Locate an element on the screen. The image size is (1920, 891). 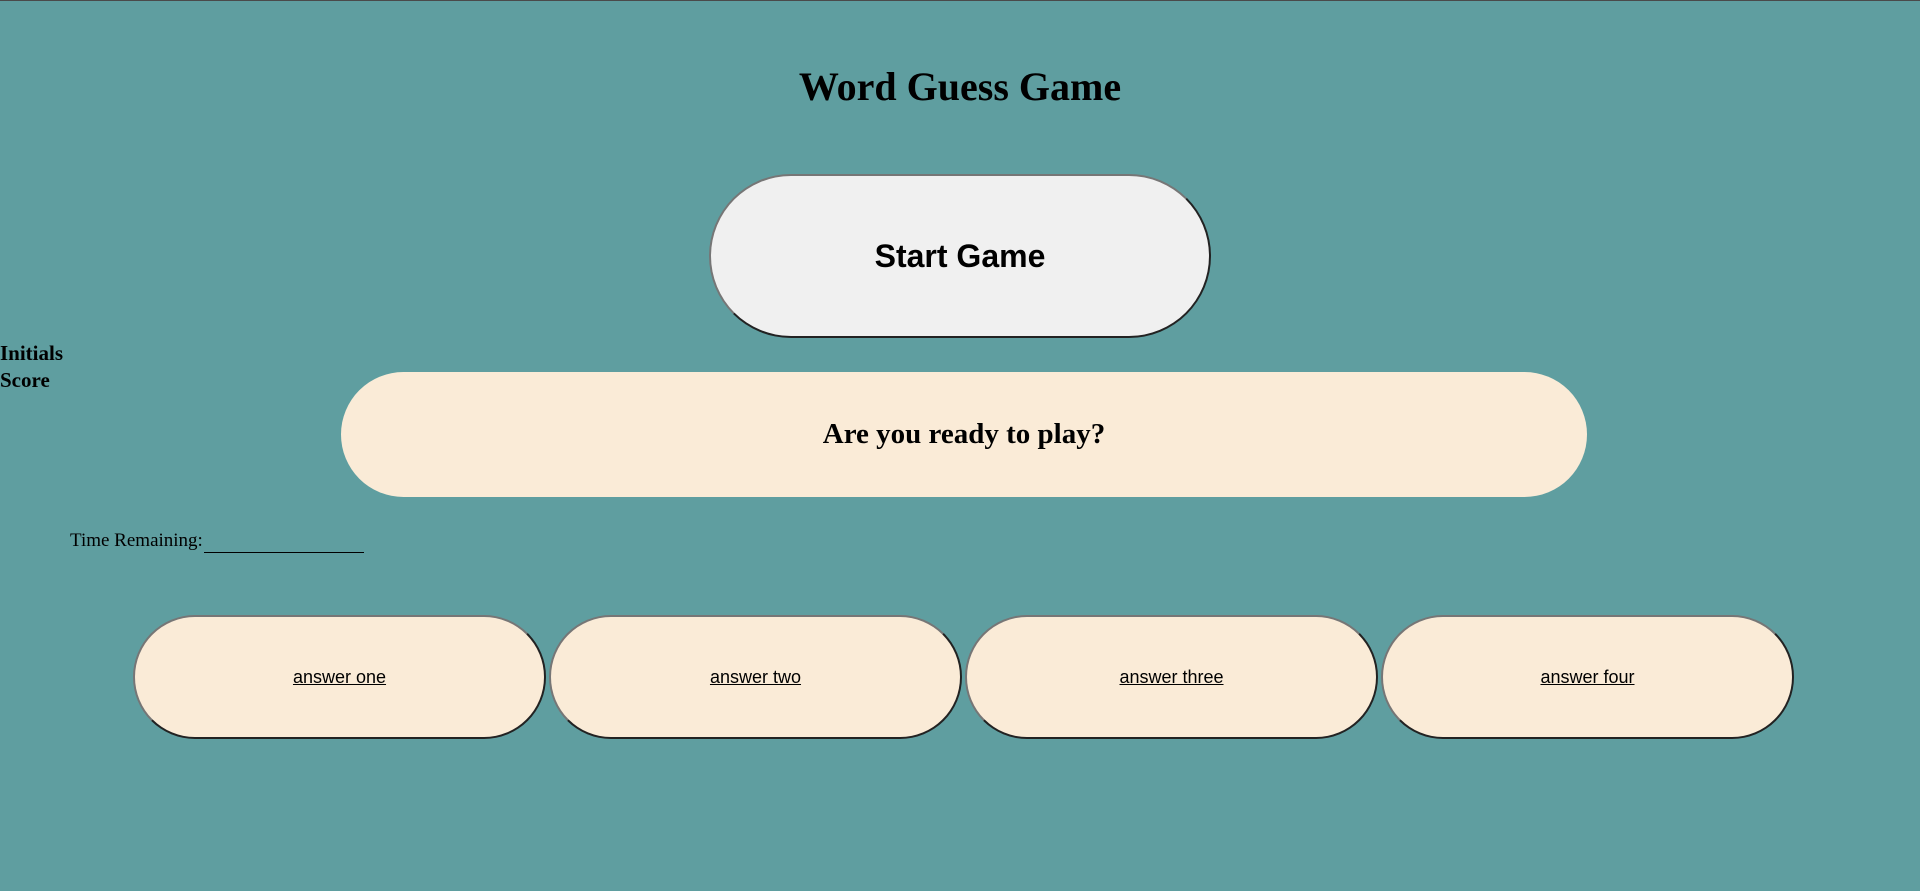
scoreboard: Initials Score is located at coordinates (31, 367).